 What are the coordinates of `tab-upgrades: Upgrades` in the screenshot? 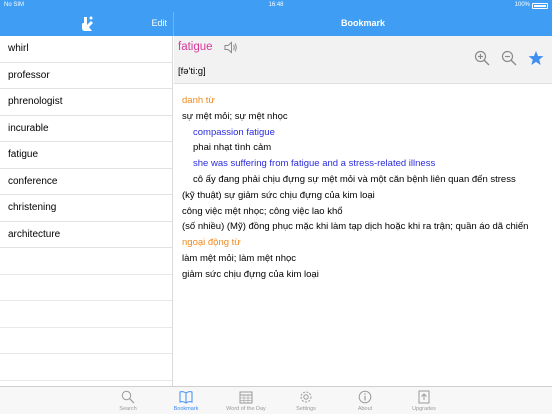 It's located at (424, 401).